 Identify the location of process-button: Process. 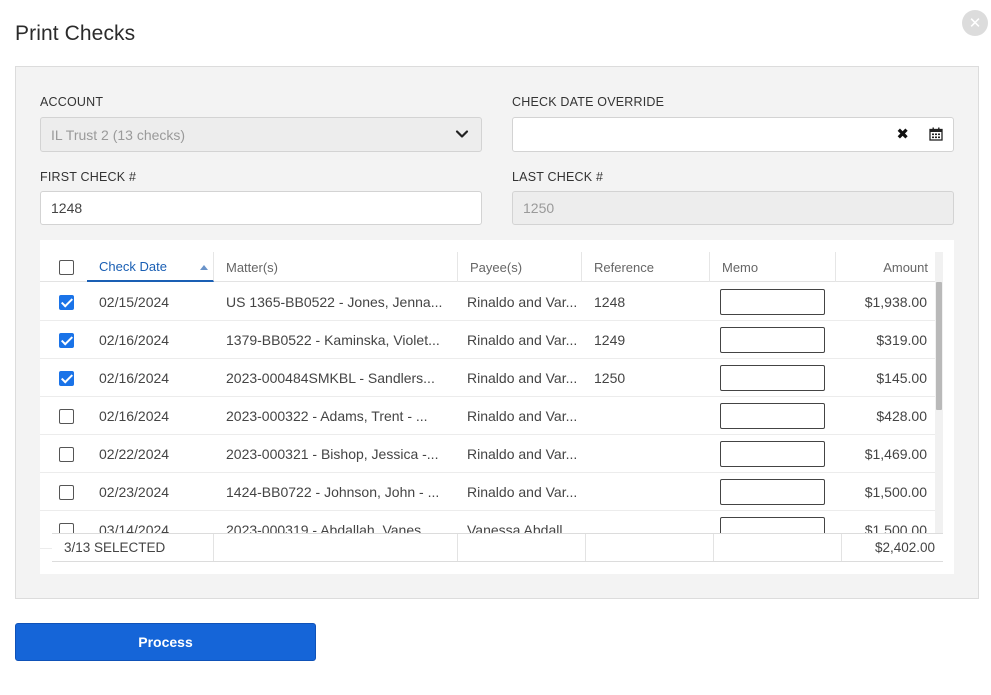
(165, 642).